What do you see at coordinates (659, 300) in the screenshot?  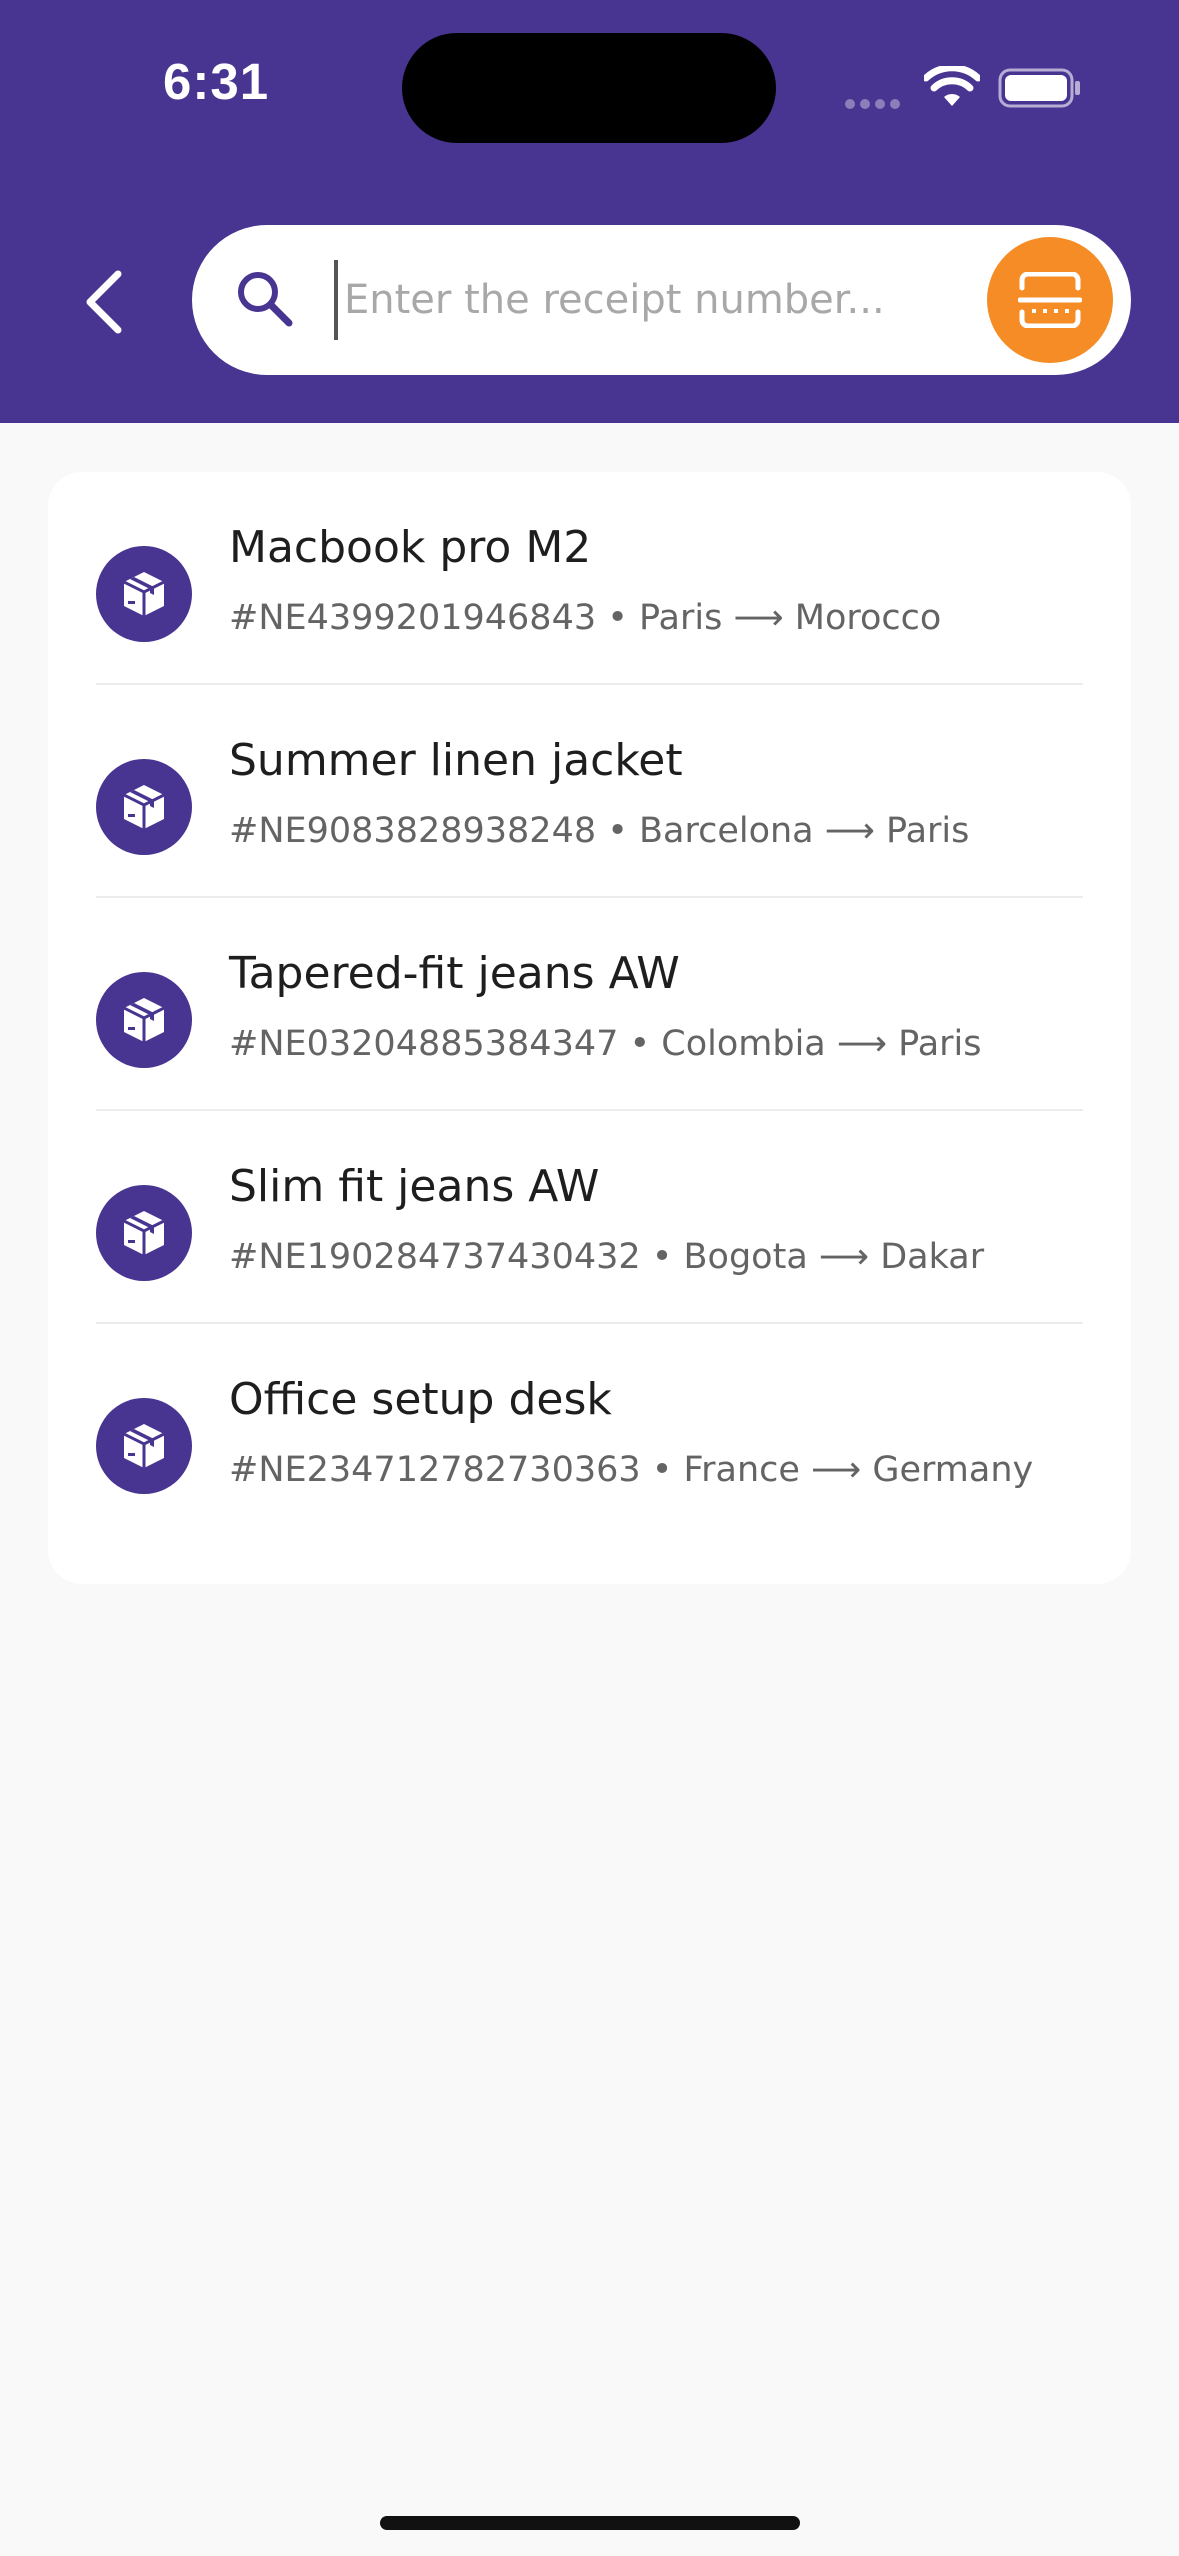 I see `receipt-search-input` at bounding box center [659, 300].